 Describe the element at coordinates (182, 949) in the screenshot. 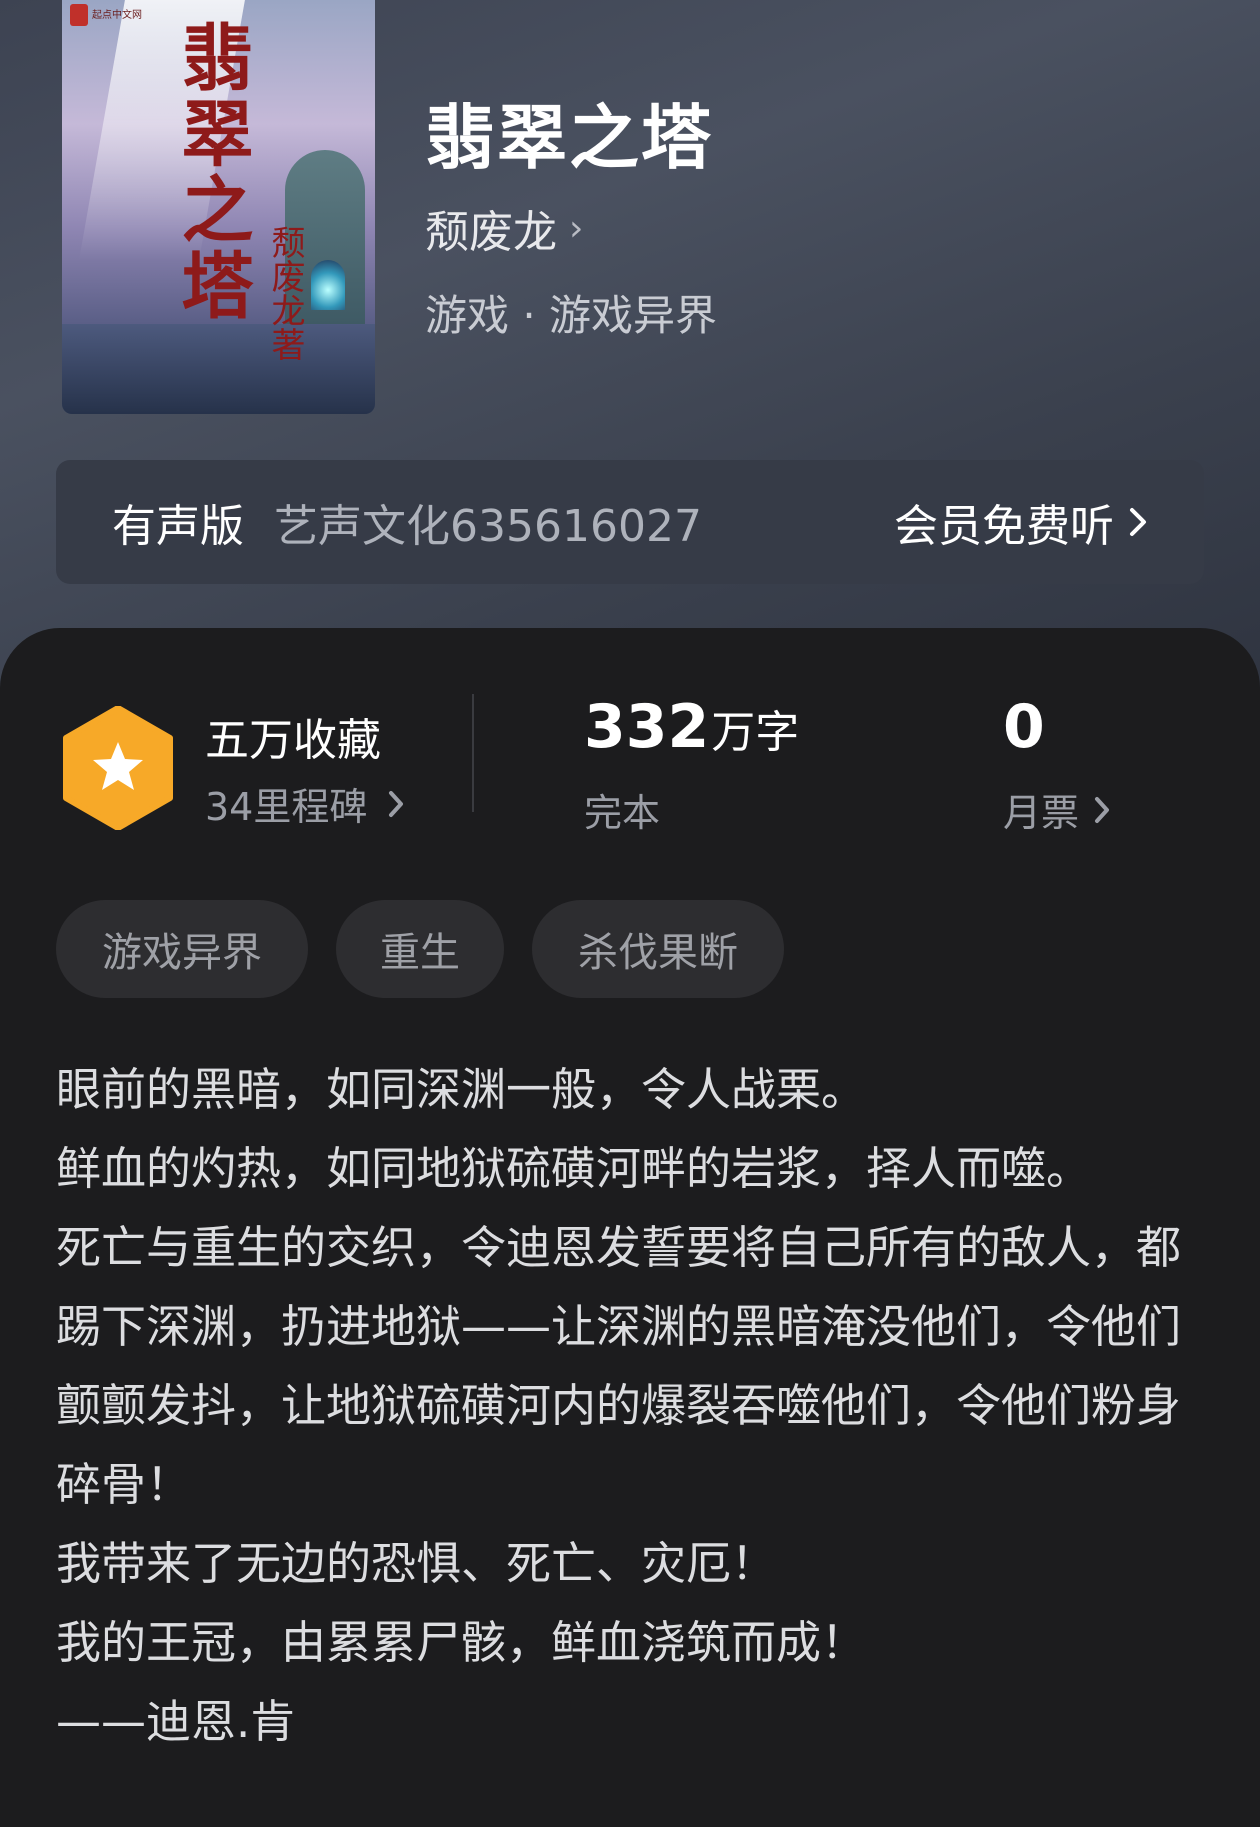

I see `tag-chip: 游戏异界` at that location.